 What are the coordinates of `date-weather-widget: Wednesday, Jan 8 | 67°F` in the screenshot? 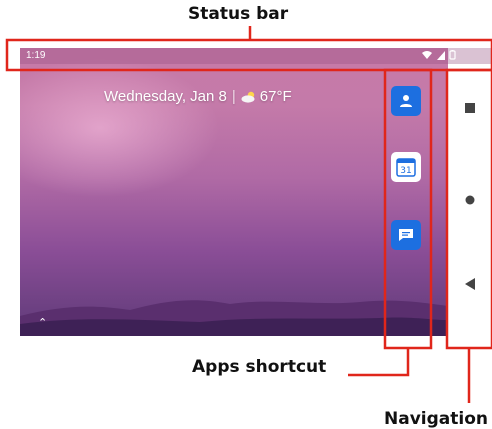 It's located at (198, 96).